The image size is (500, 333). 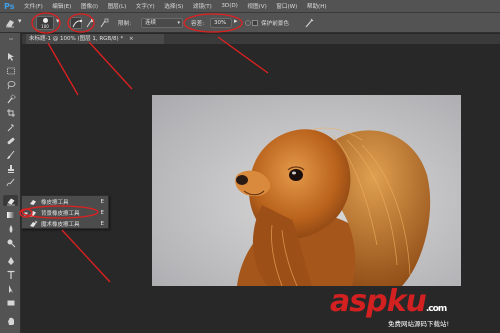 What do you see at coordinates (255, 23) in the screenshot?
I see `protect-foreground-checkbox` at bounding box center [255, 23].